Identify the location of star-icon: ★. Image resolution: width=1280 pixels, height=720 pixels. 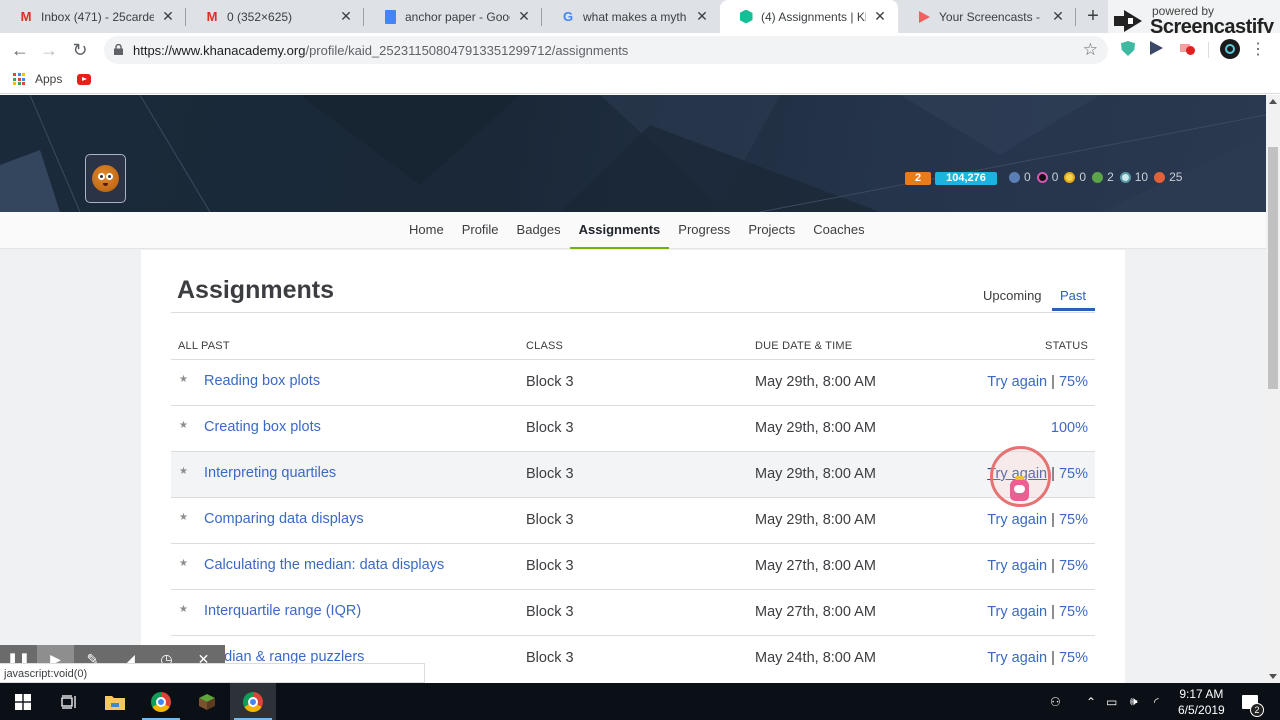
(183, 379).